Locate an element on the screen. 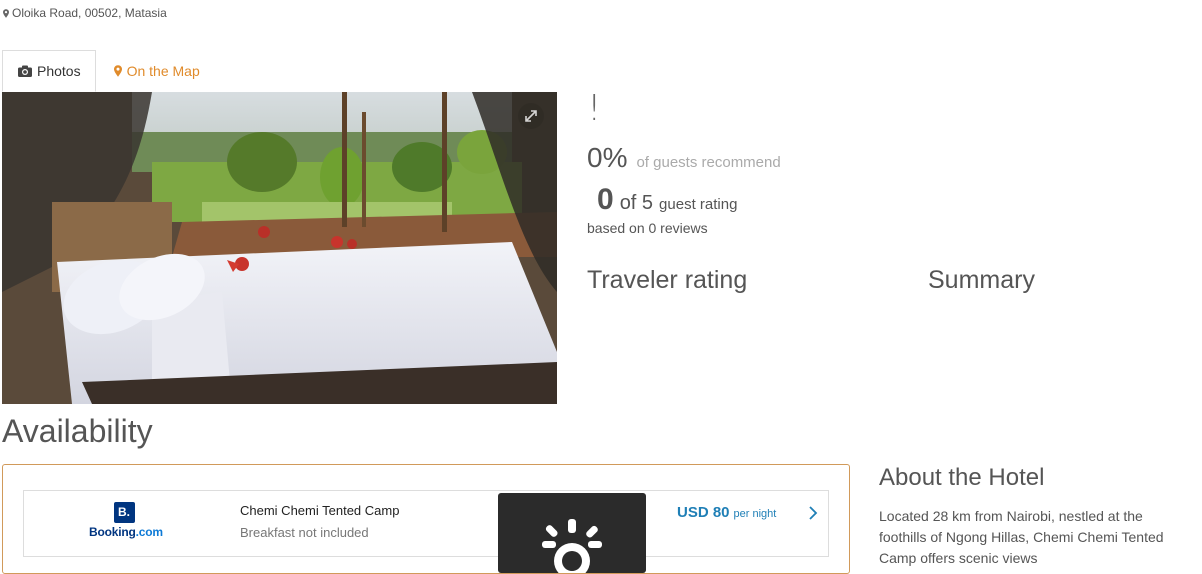 This screenshot has height=574, width=1202. loading-overlay is located at coordinates (572, 533).